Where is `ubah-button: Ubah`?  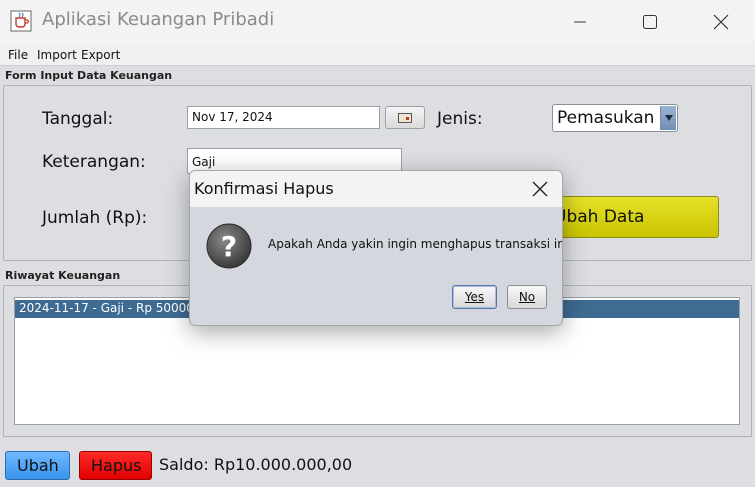
ubah-button: Ubah is located at coordinates (37, 465).